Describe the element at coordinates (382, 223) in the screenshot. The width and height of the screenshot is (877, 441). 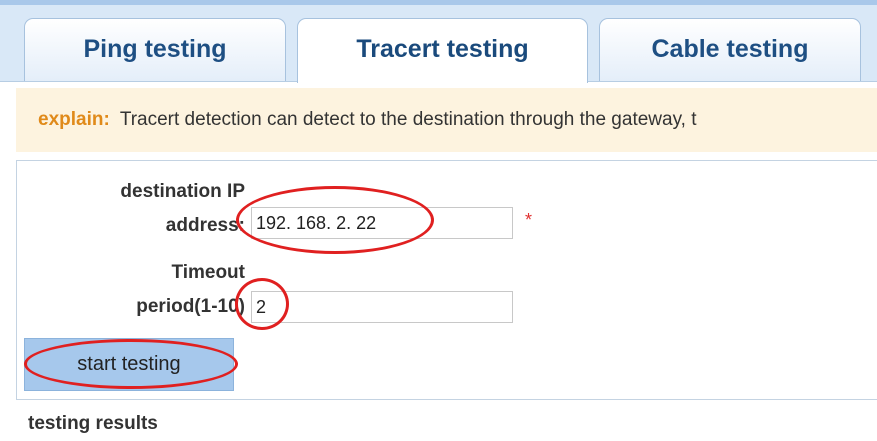
I see `destination-ip-input` at that location.